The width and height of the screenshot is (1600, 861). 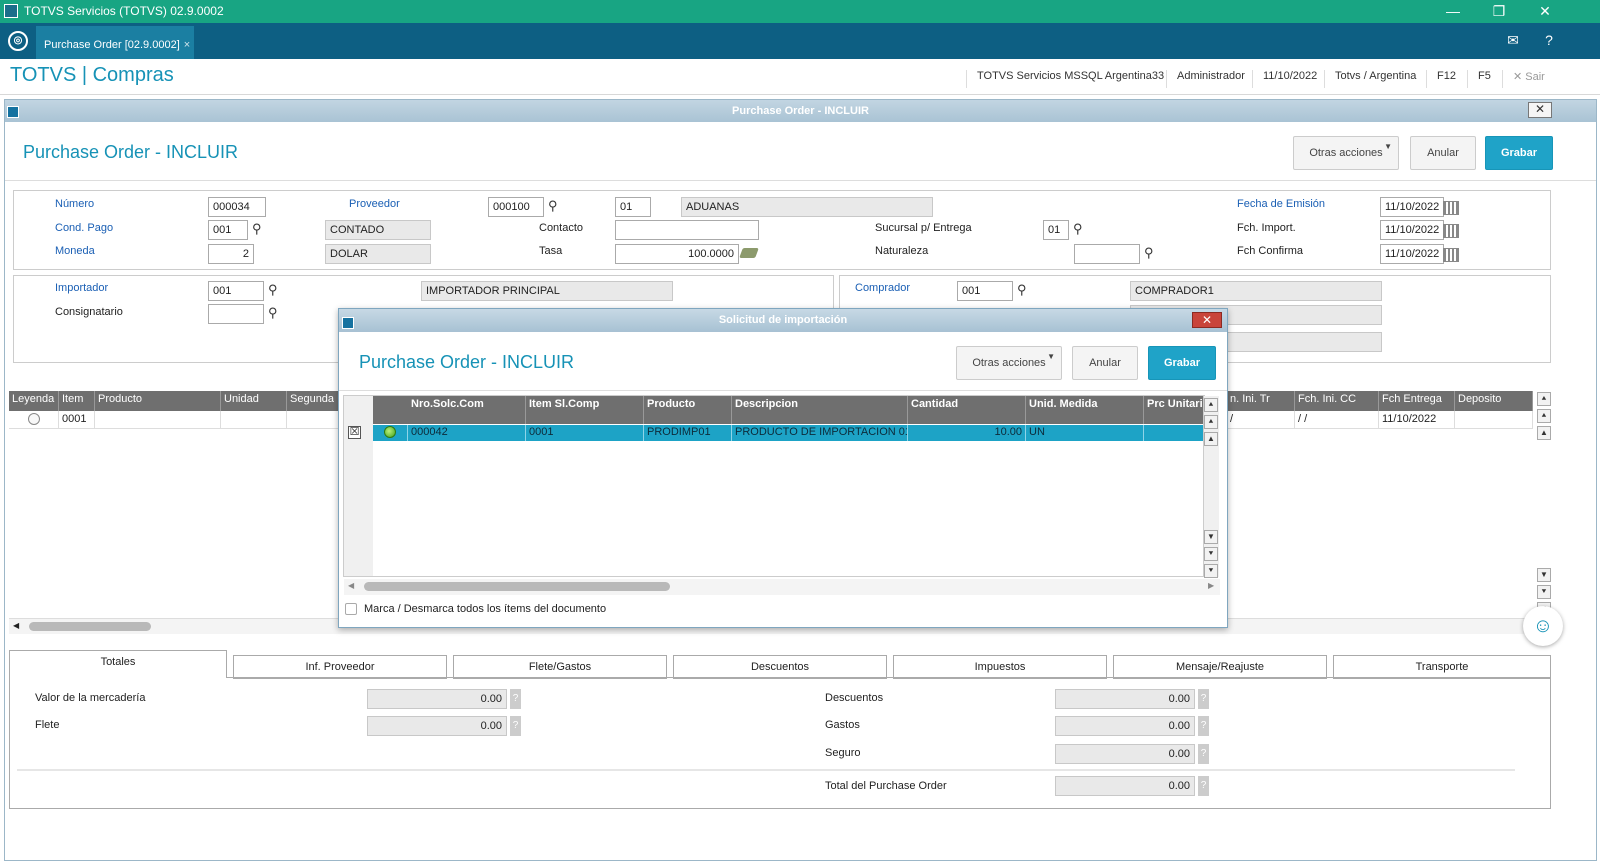 I want to click on grid-header-entrega: Fch Entrega, so click(x=1417, y=401).